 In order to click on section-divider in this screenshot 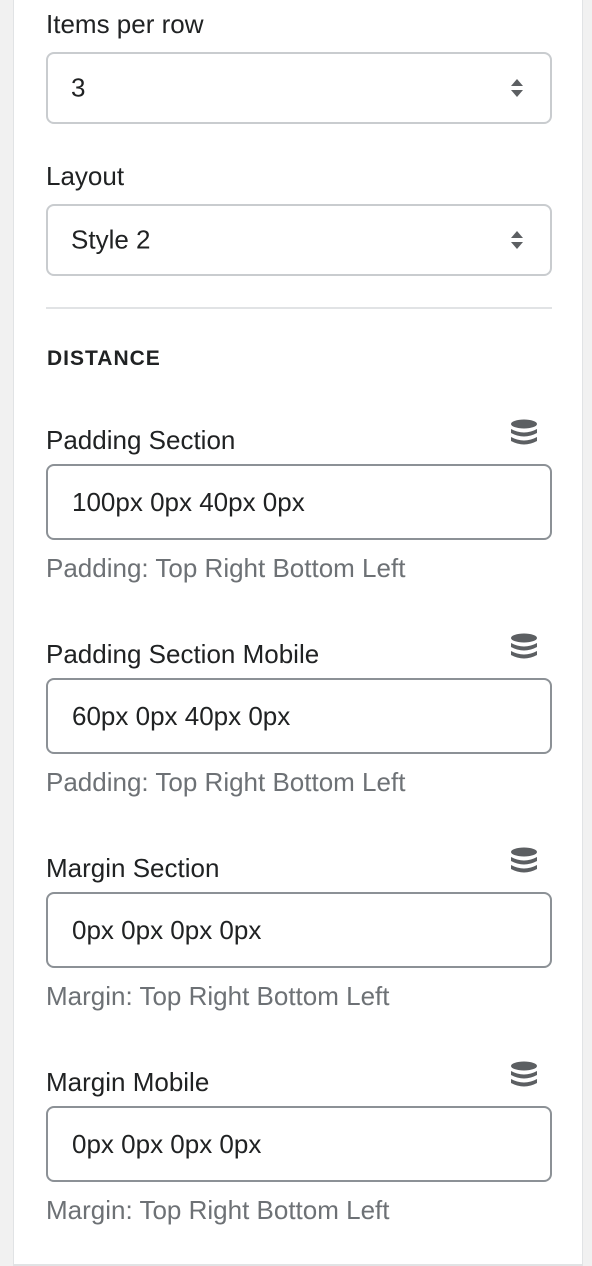, I will do `click(299, 308)`.